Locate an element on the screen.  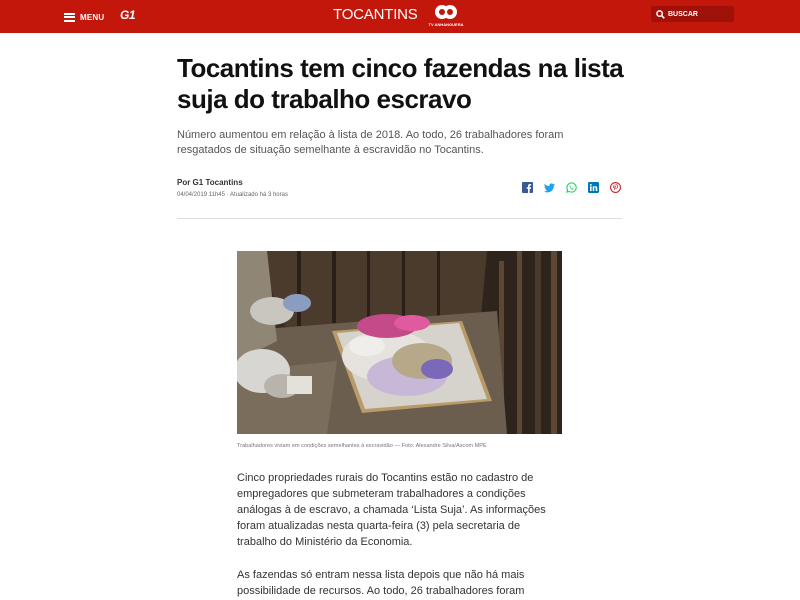
share-bar is located at coordinates (571, 187).